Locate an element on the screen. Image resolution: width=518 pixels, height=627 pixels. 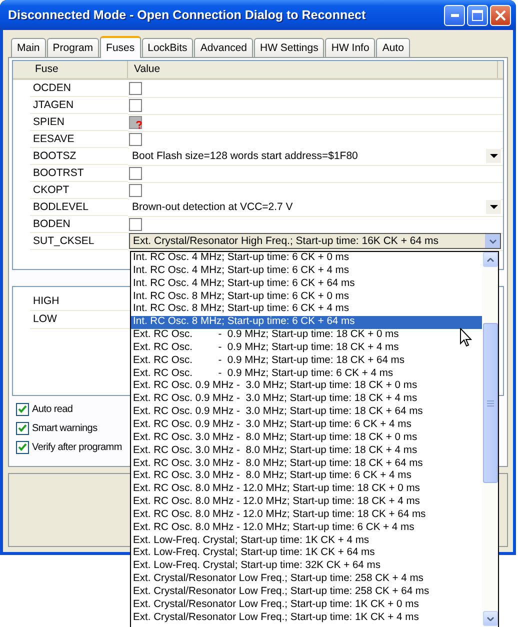
maximize-button is located at coordinates (477, 15).